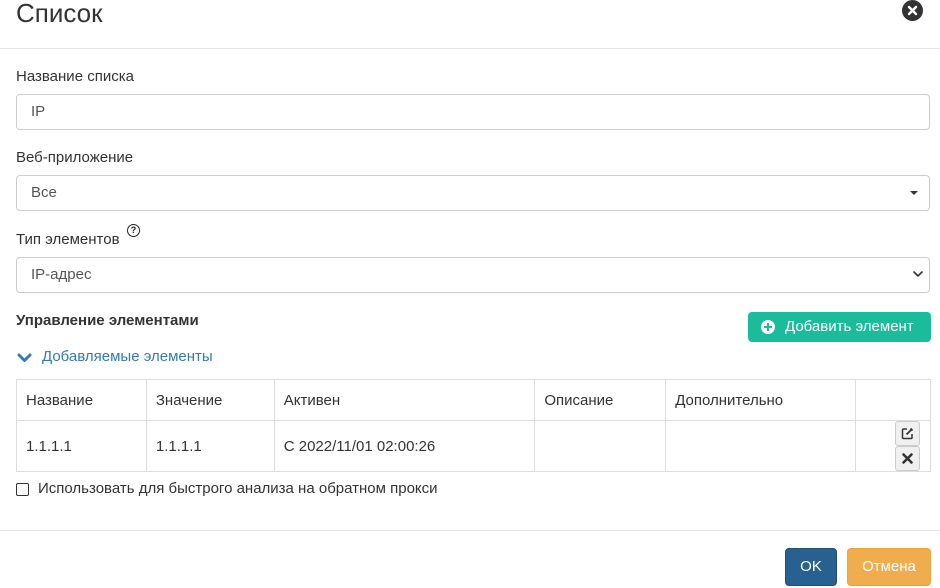 The width and height of the screenshot is (940, 588). What do you see at coordinates (68, 239) in the screenshot?
I see `element-type-label: Тип элементов` at bounding box center [68, 239].